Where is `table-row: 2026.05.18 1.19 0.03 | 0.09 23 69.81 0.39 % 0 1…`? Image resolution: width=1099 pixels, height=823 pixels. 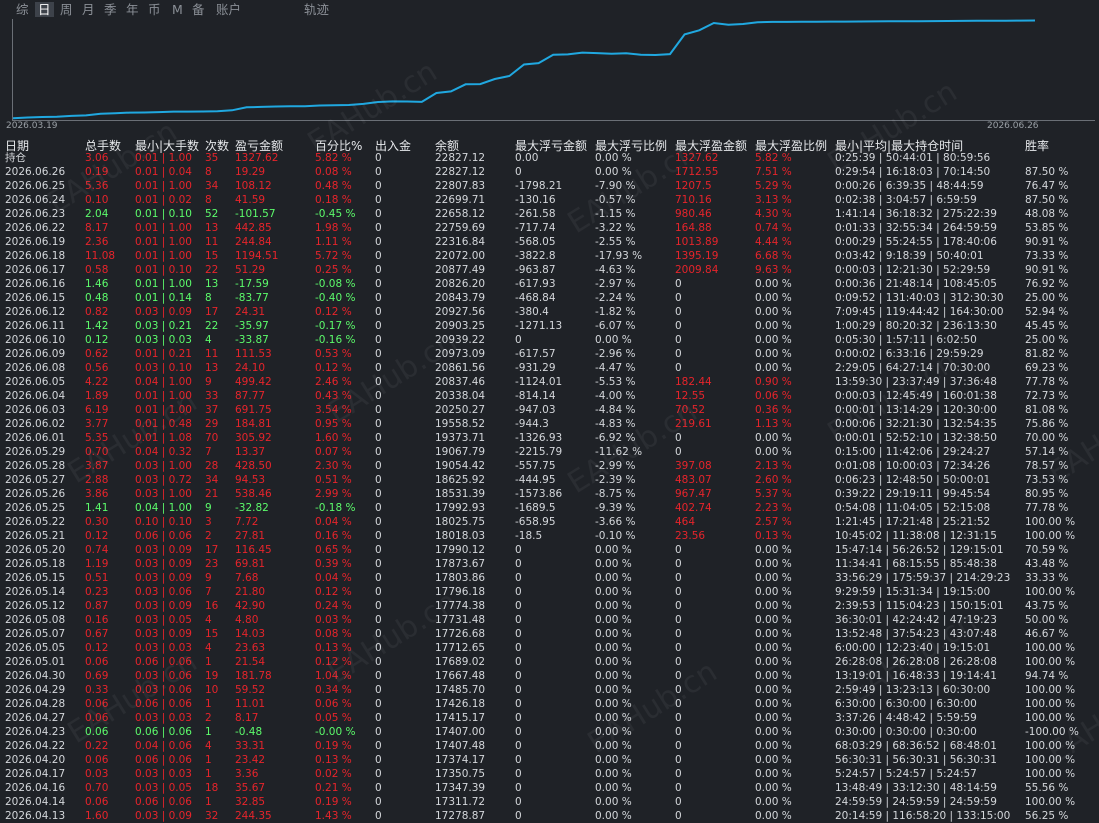 table-row: 2026.05.18 1.19 0.03 | 0.09 23 69.81 0.39 % 0 1… is located at coordinates (549, 564).